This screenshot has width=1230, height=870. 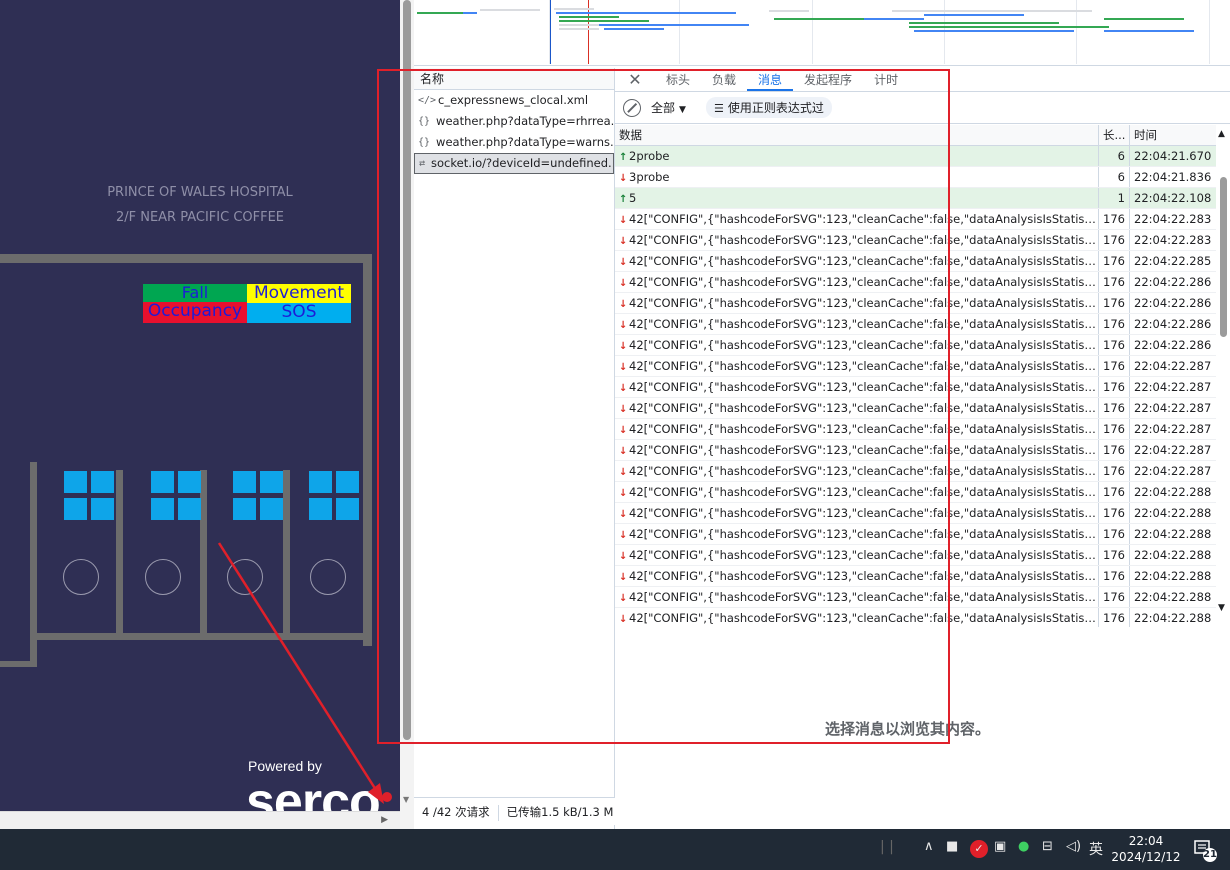 I want to click on volume-icon: ◁), so click(x=1073, y=846).